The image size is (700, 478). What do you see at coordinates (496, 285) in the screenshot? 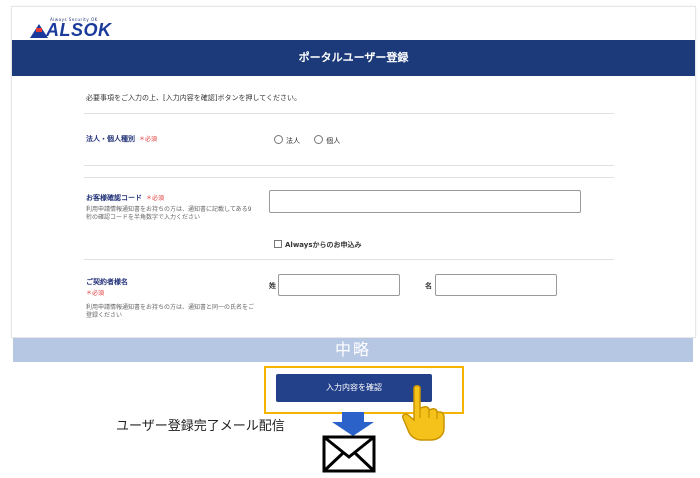
I see `first-name-input` at bounding box center [496, 285].